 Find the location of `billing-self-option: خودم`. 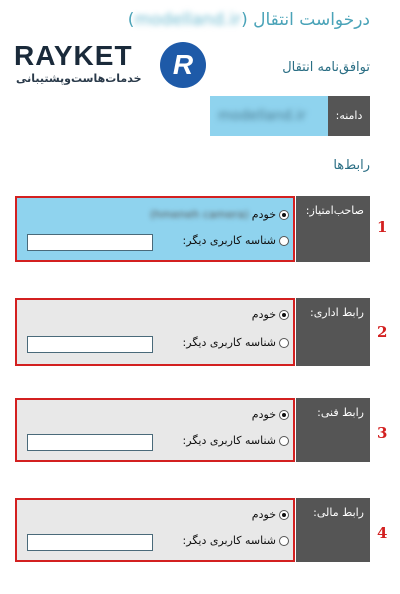

billing-self-option: خودم is located at coordinates (270, 514).